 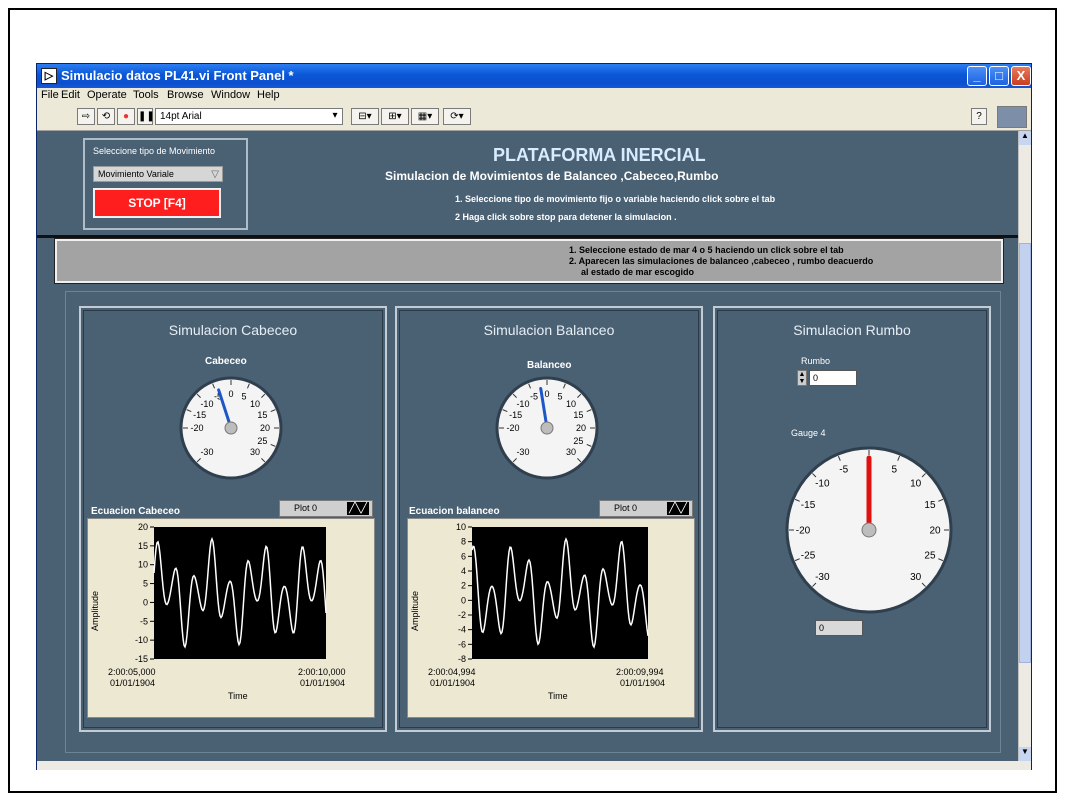 I want to click on cabeceo-gauge-tick-label: -20, so click(x=196, y=428).